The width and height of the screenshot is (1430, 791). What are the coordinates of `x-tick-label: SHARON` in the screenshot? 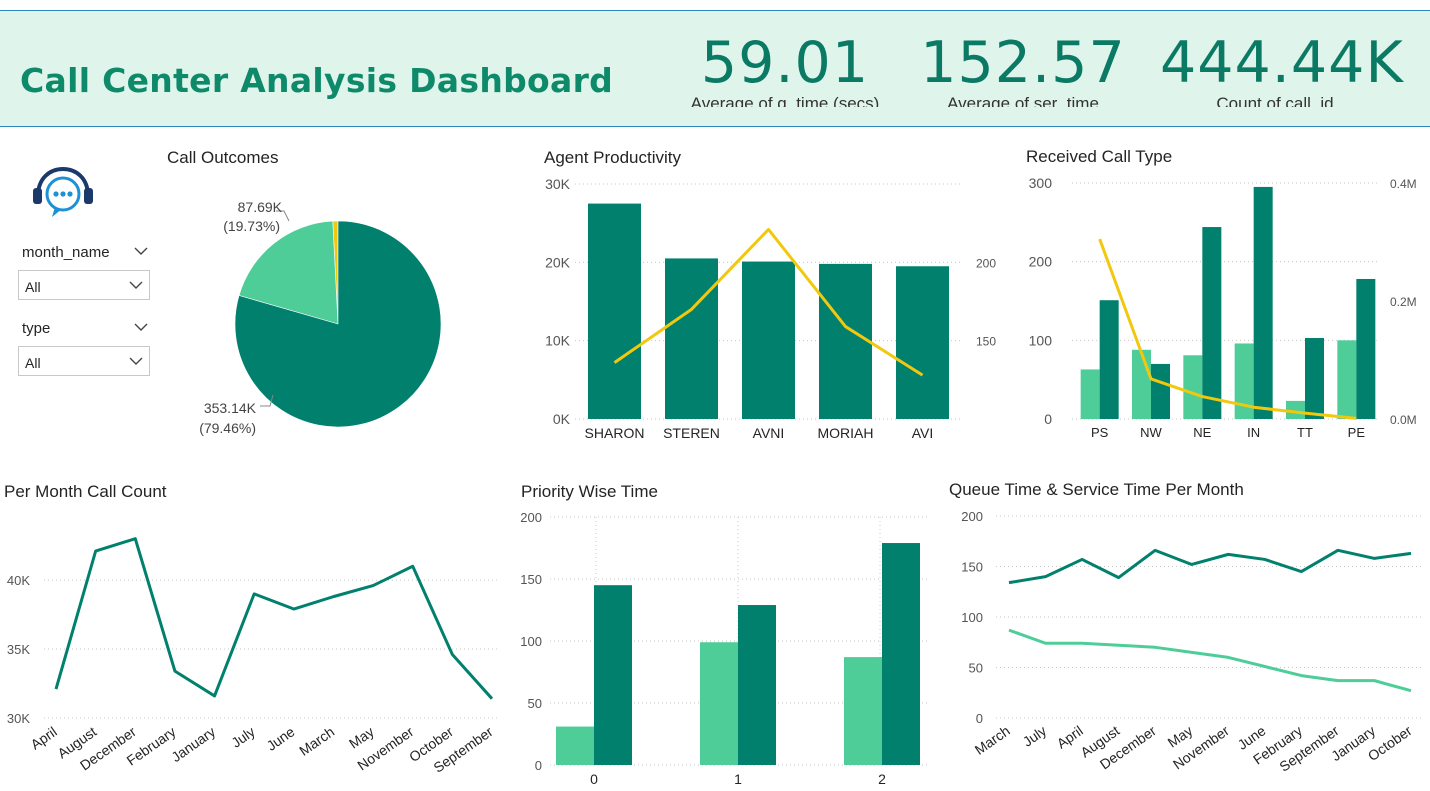 It's located at (615, 433).